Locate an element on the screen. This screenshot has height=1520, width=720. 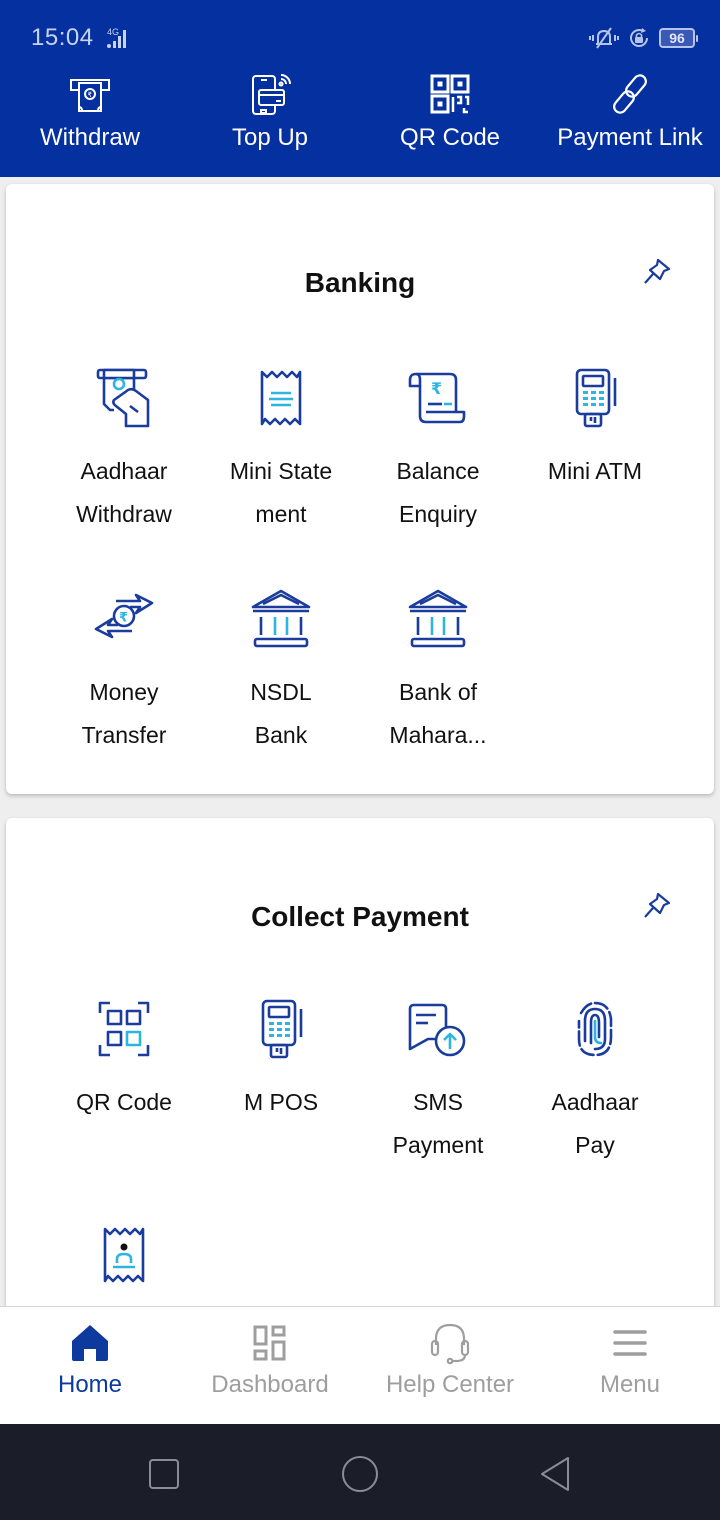
tile-sms-payment: SMS Payment is located at coordinates (438, 1082).